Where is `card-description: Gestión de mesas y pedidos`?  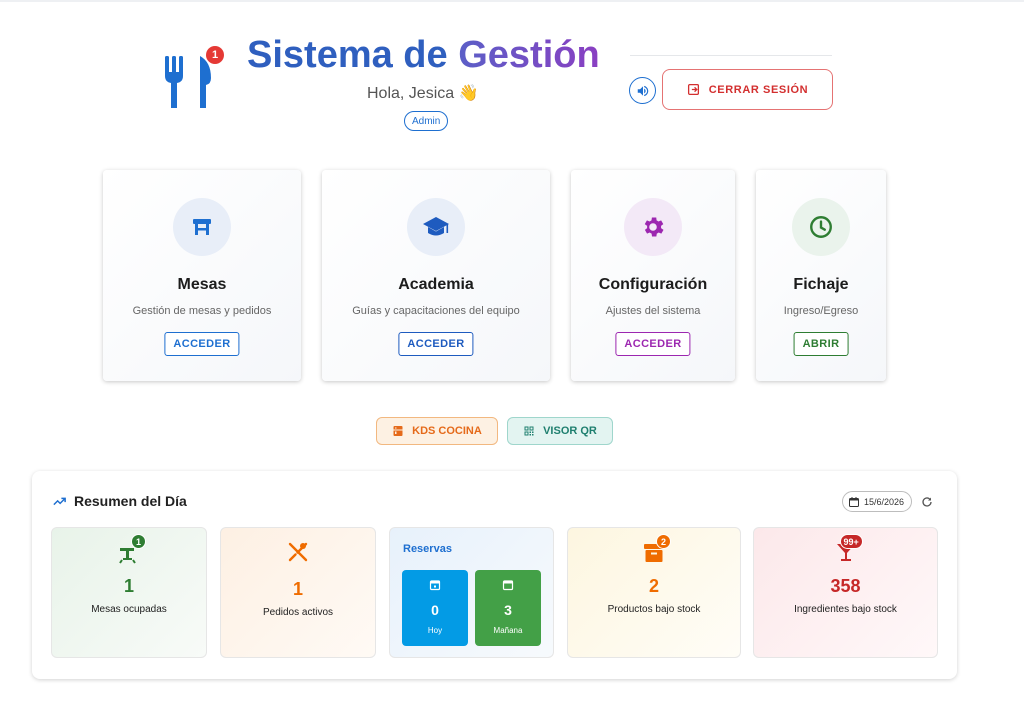 card-description: Gestión de mesas y pedidos is located at coordinates (202, 311).